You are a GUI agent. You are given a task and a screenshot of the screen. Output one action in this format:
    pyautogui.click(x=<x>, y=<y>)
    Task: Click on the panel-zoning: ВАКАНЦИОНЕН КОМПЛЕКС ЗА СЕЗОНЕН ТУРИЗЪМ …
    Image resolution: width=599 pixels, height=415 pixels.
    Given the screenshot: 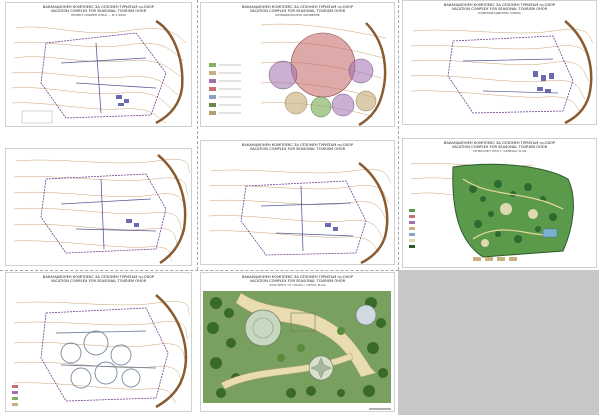 What is the action you would take?
    pyautogui.click(x=297, y=64)
    